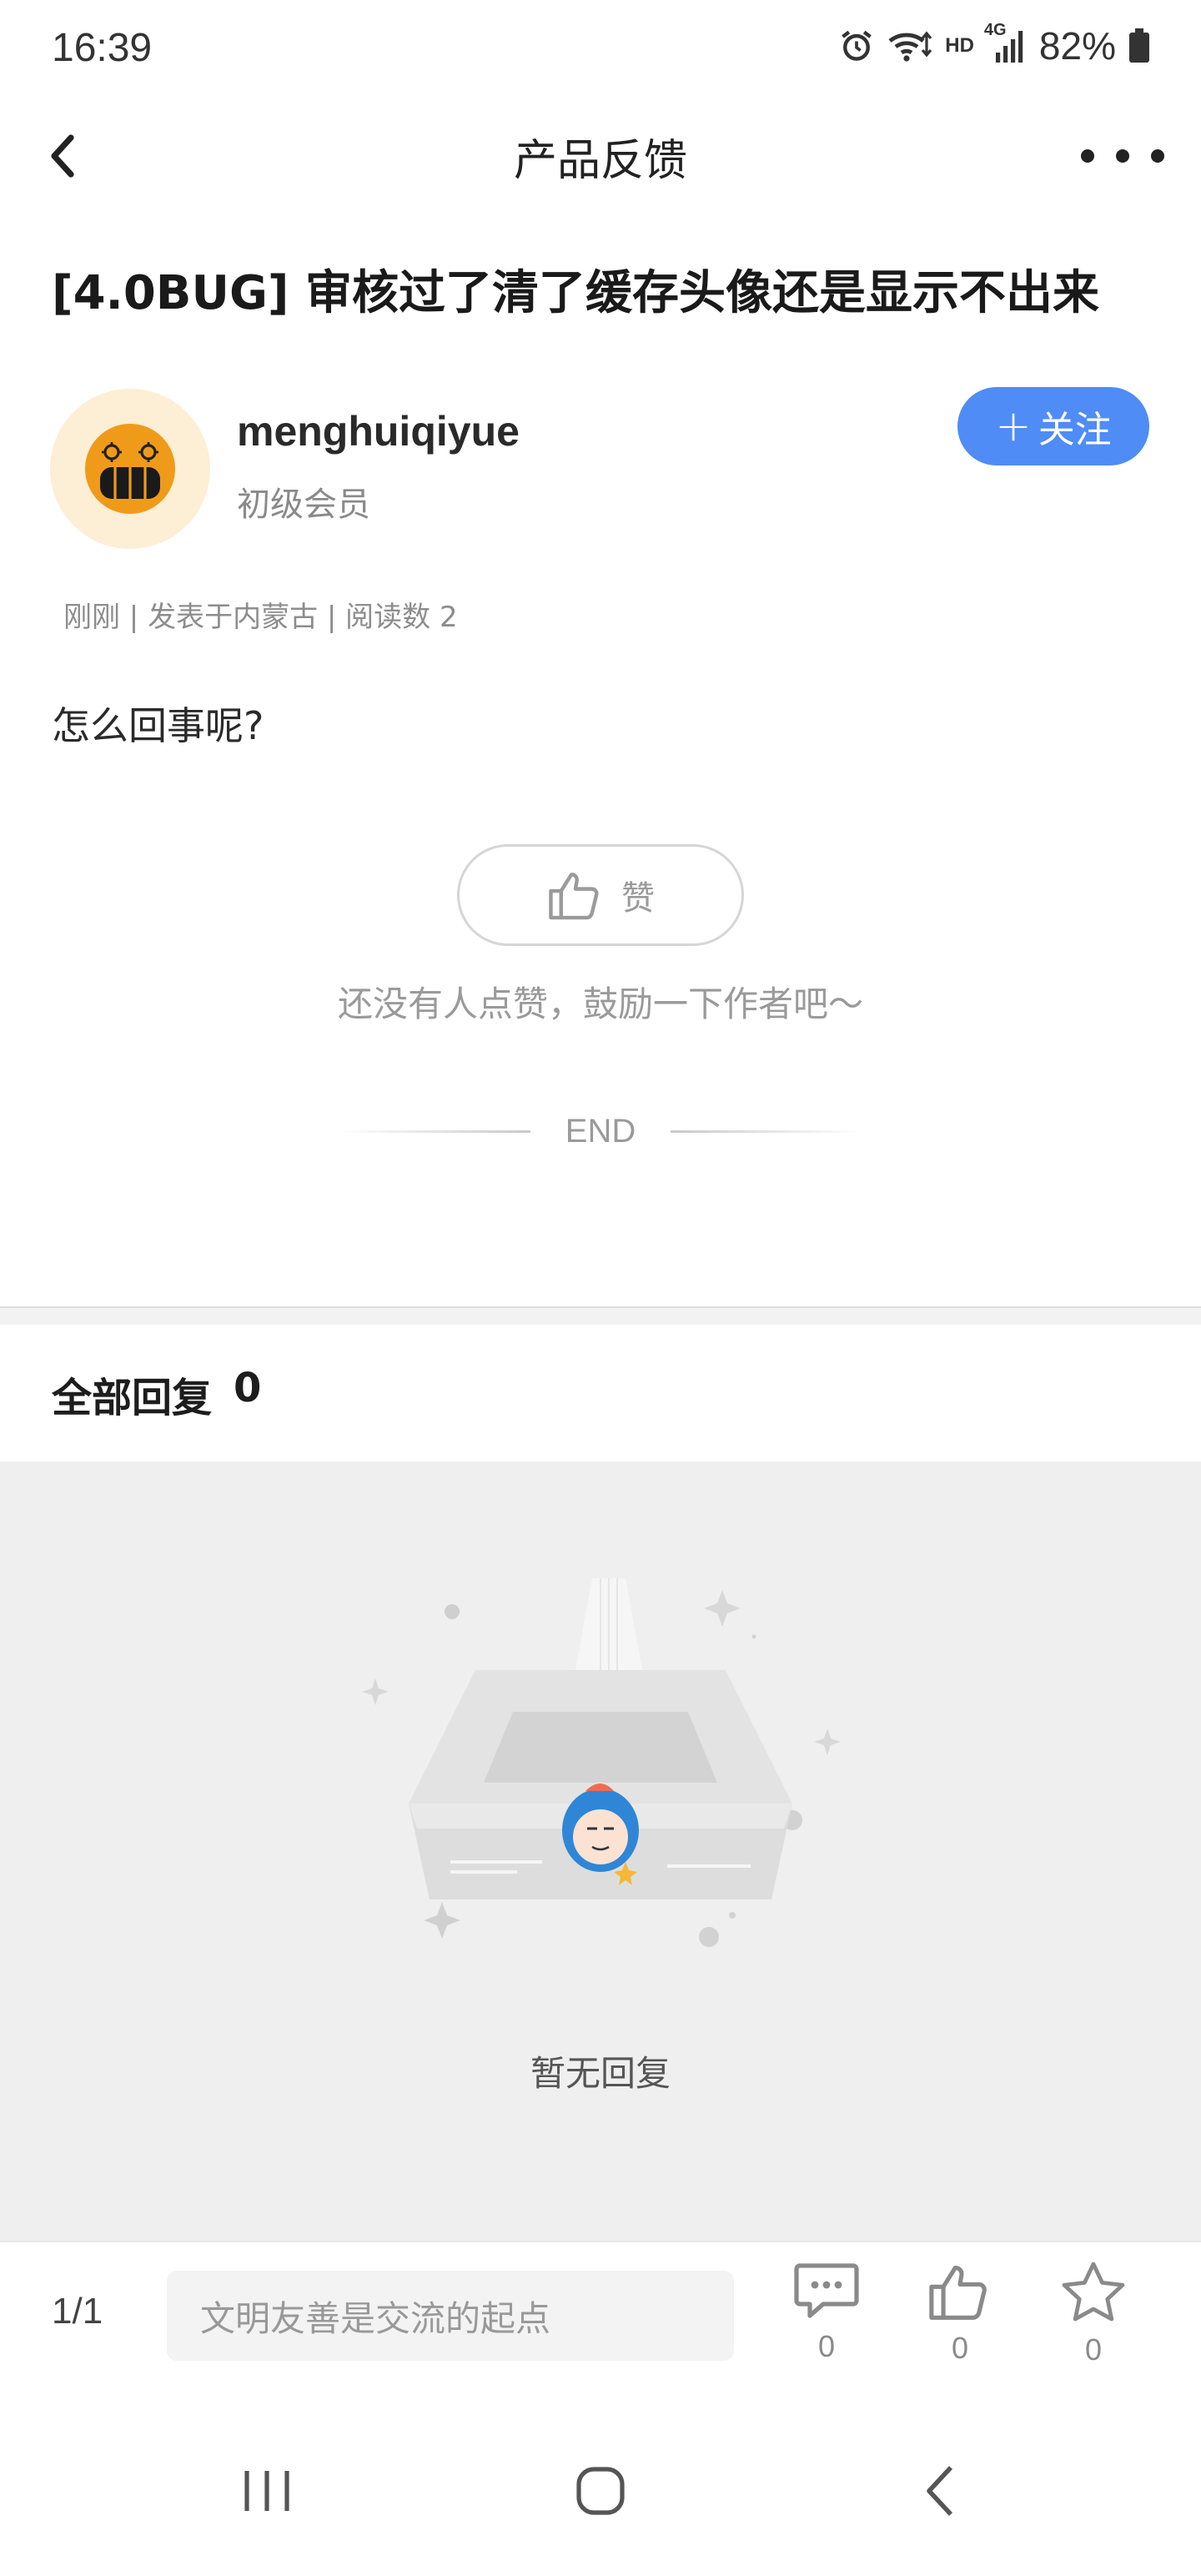  I want to click on hd-indicator: HD, so click(959, 45).